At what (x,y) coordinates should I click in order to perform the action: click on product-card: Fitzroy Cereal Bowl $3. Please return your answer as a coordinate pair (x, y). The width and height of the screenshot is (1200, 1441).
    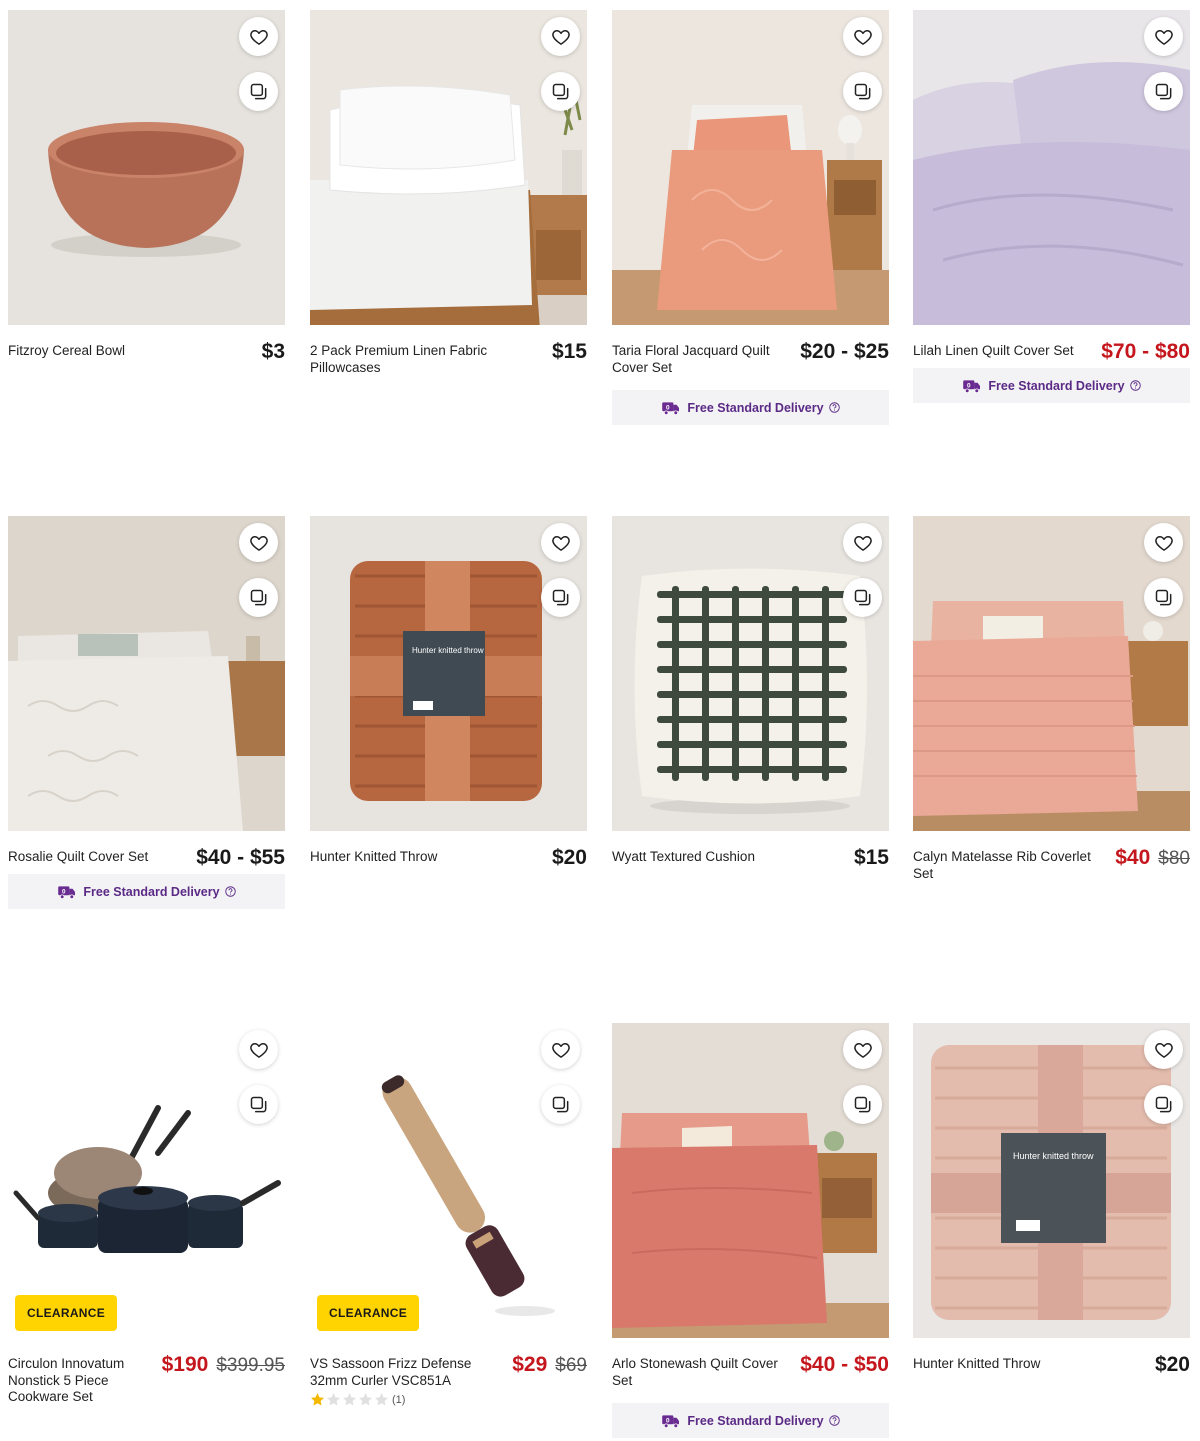
    Looking at the image, I should click on (146, 186).